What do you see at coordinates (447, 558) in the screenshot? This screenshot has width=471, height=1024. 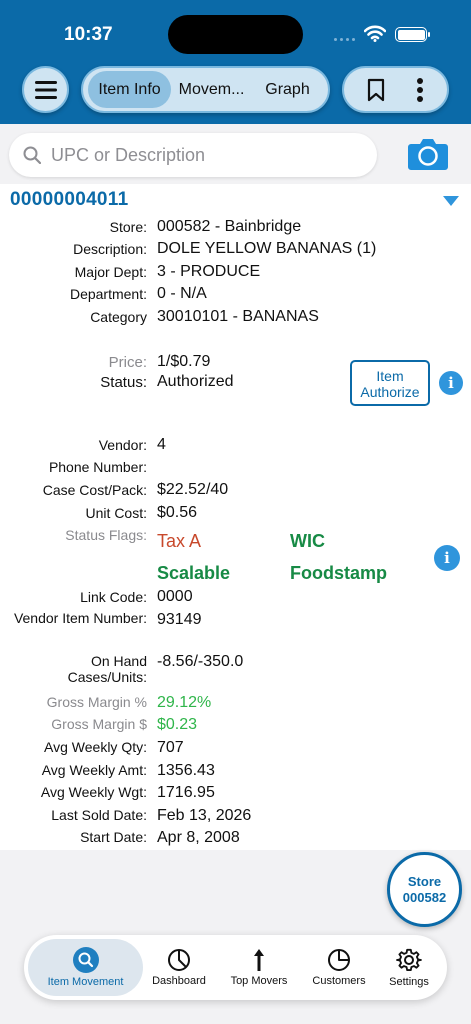 I see `flags-info-icon: i` at bounding box center [447, 558].